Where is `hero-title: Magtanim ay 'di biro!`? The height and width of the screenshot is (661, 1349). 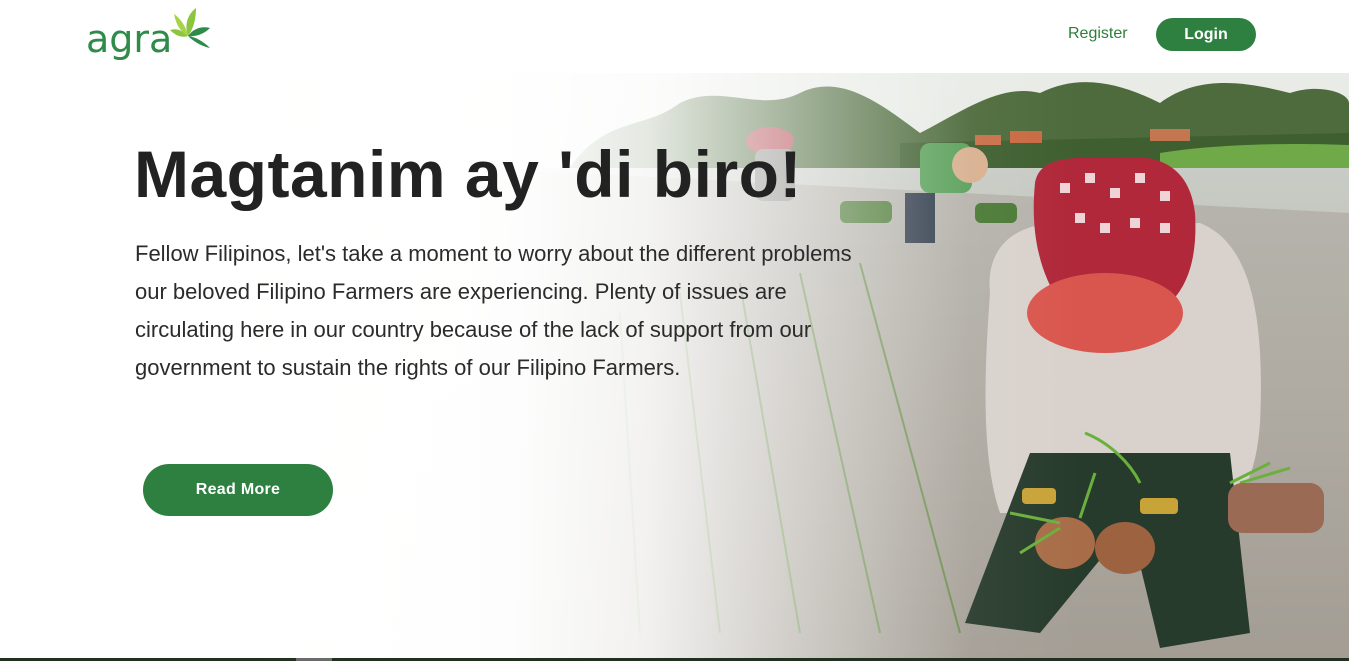 hero-title: Magtanim ay 'di biro! is located at coordinates (468, 174).